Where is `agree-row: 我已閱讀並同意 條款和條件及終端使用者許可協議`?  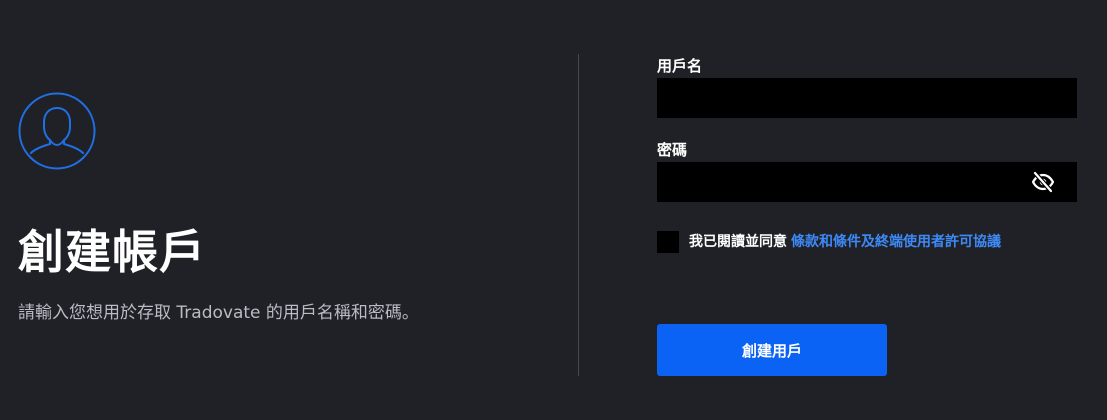
agree-row: 我已閱讀並同意 條款和條件及終端使用者許可協議 is located at coordinates (845, 242).